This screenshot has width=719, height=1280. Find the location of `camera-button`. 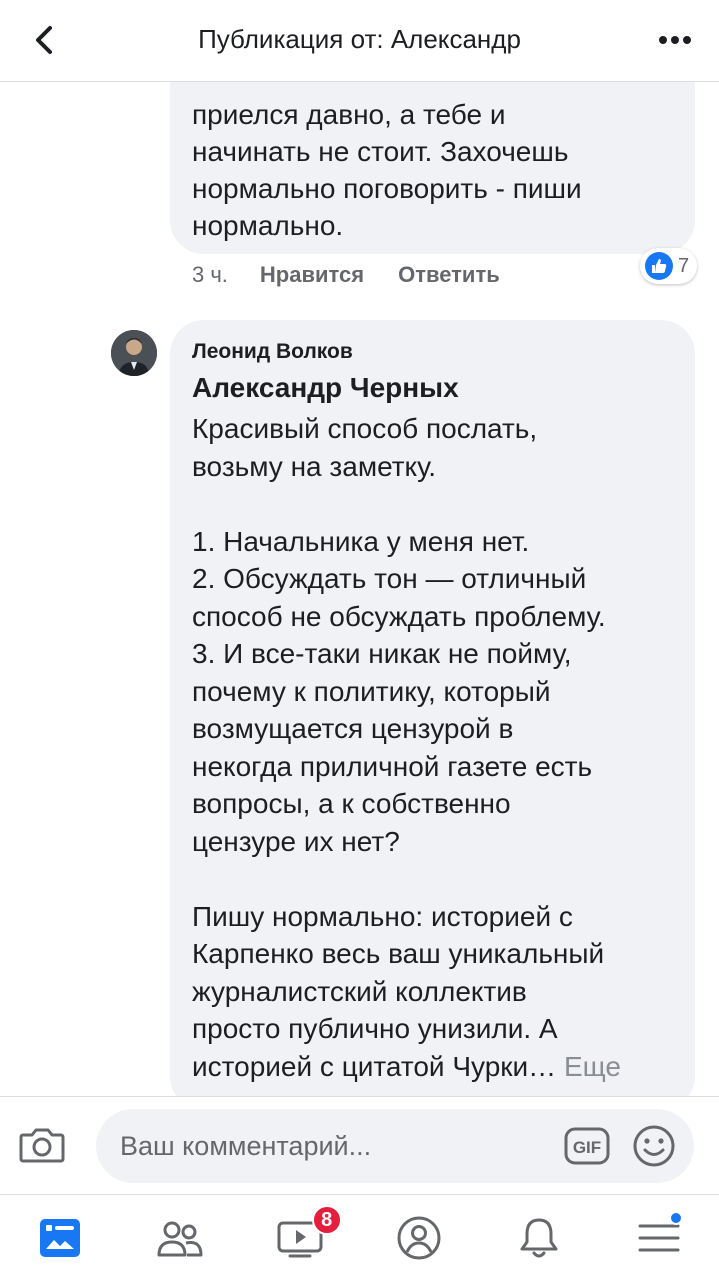

camera-button is located at coordinates (42, 1145).